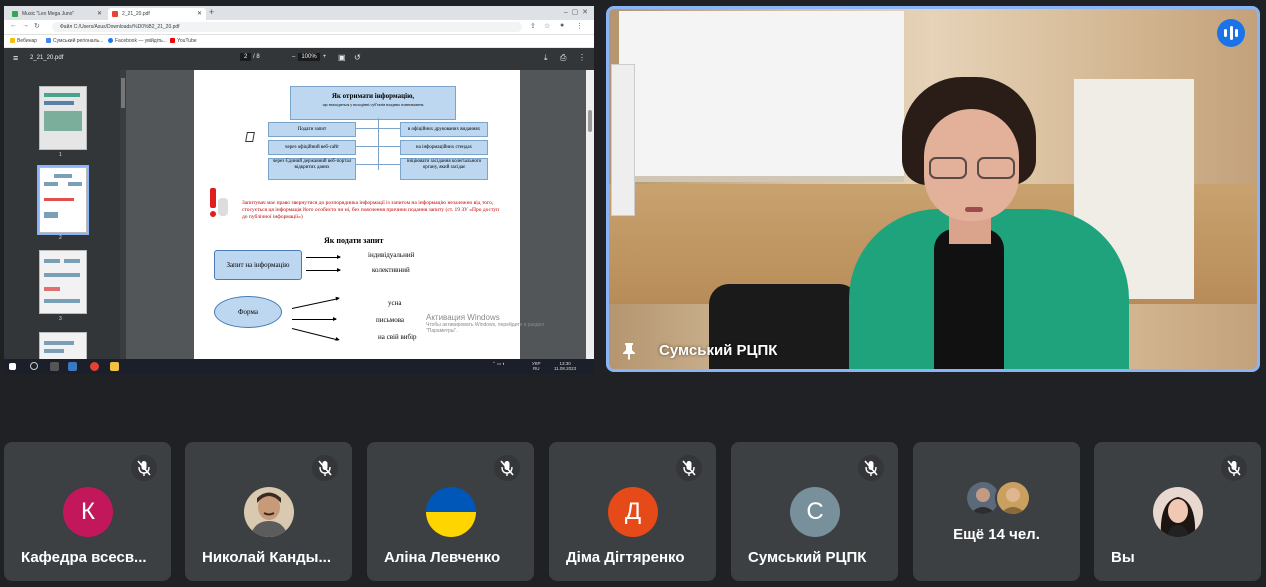 This screenshot has height=587, width=1266. I want to click on thumbnail-sidebar: 1 2 3, so click(63, 215).